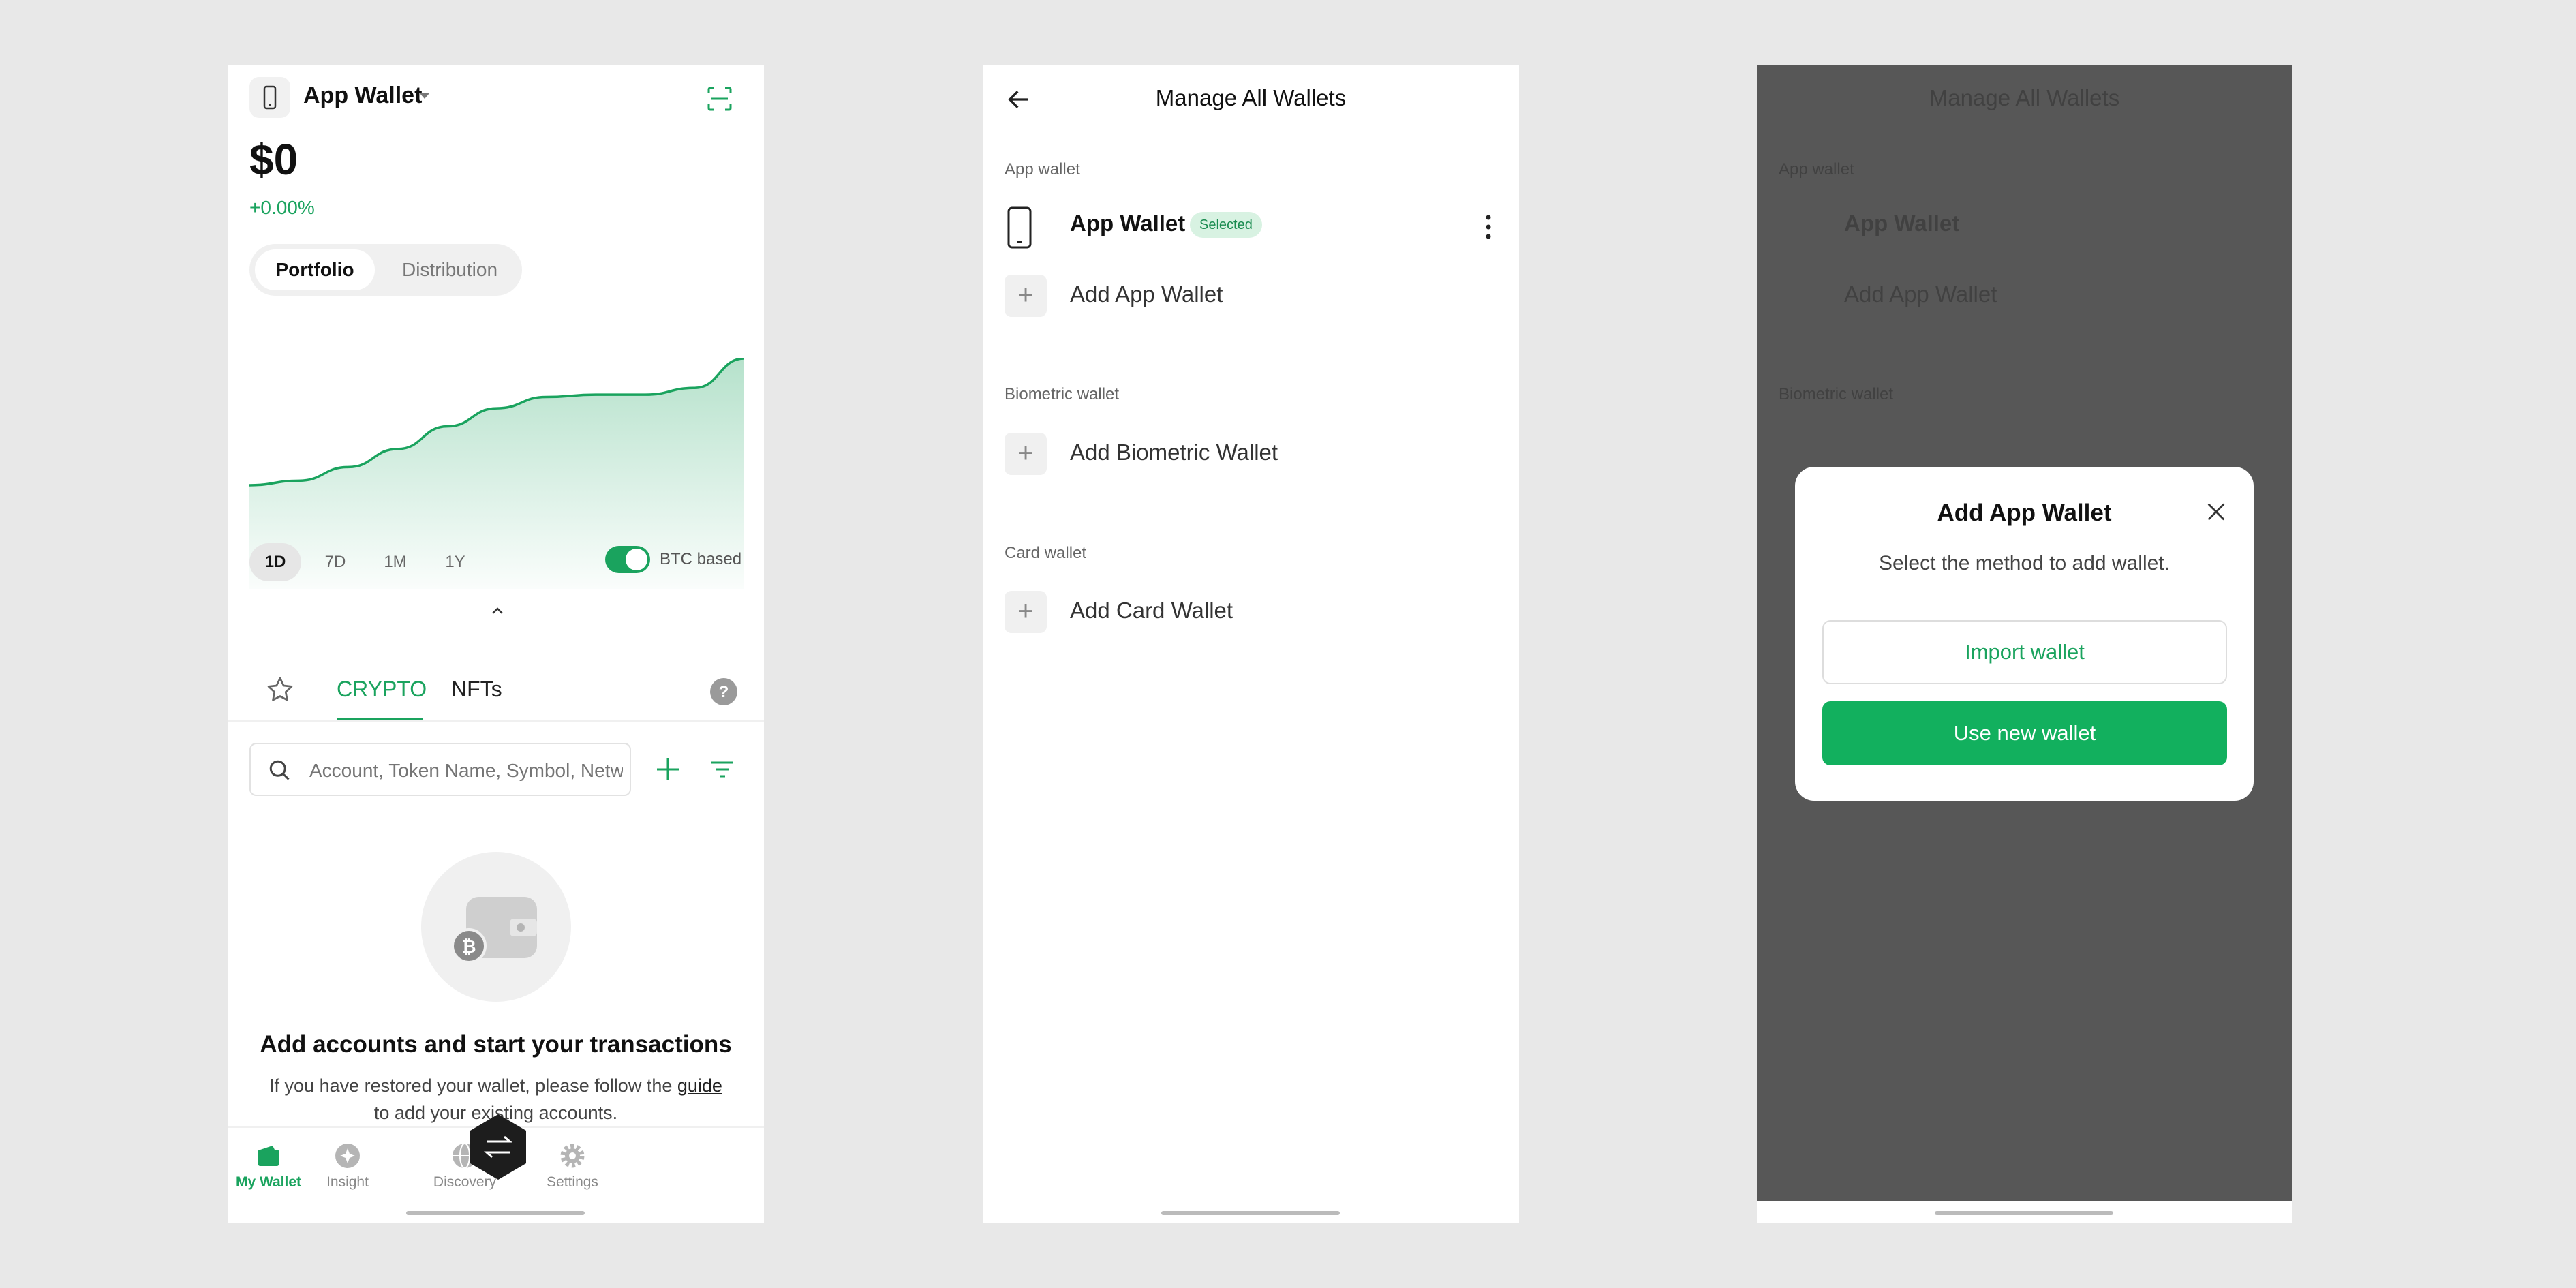  I want to click on segment-portfolio: Portfolio, so click(315, 269).